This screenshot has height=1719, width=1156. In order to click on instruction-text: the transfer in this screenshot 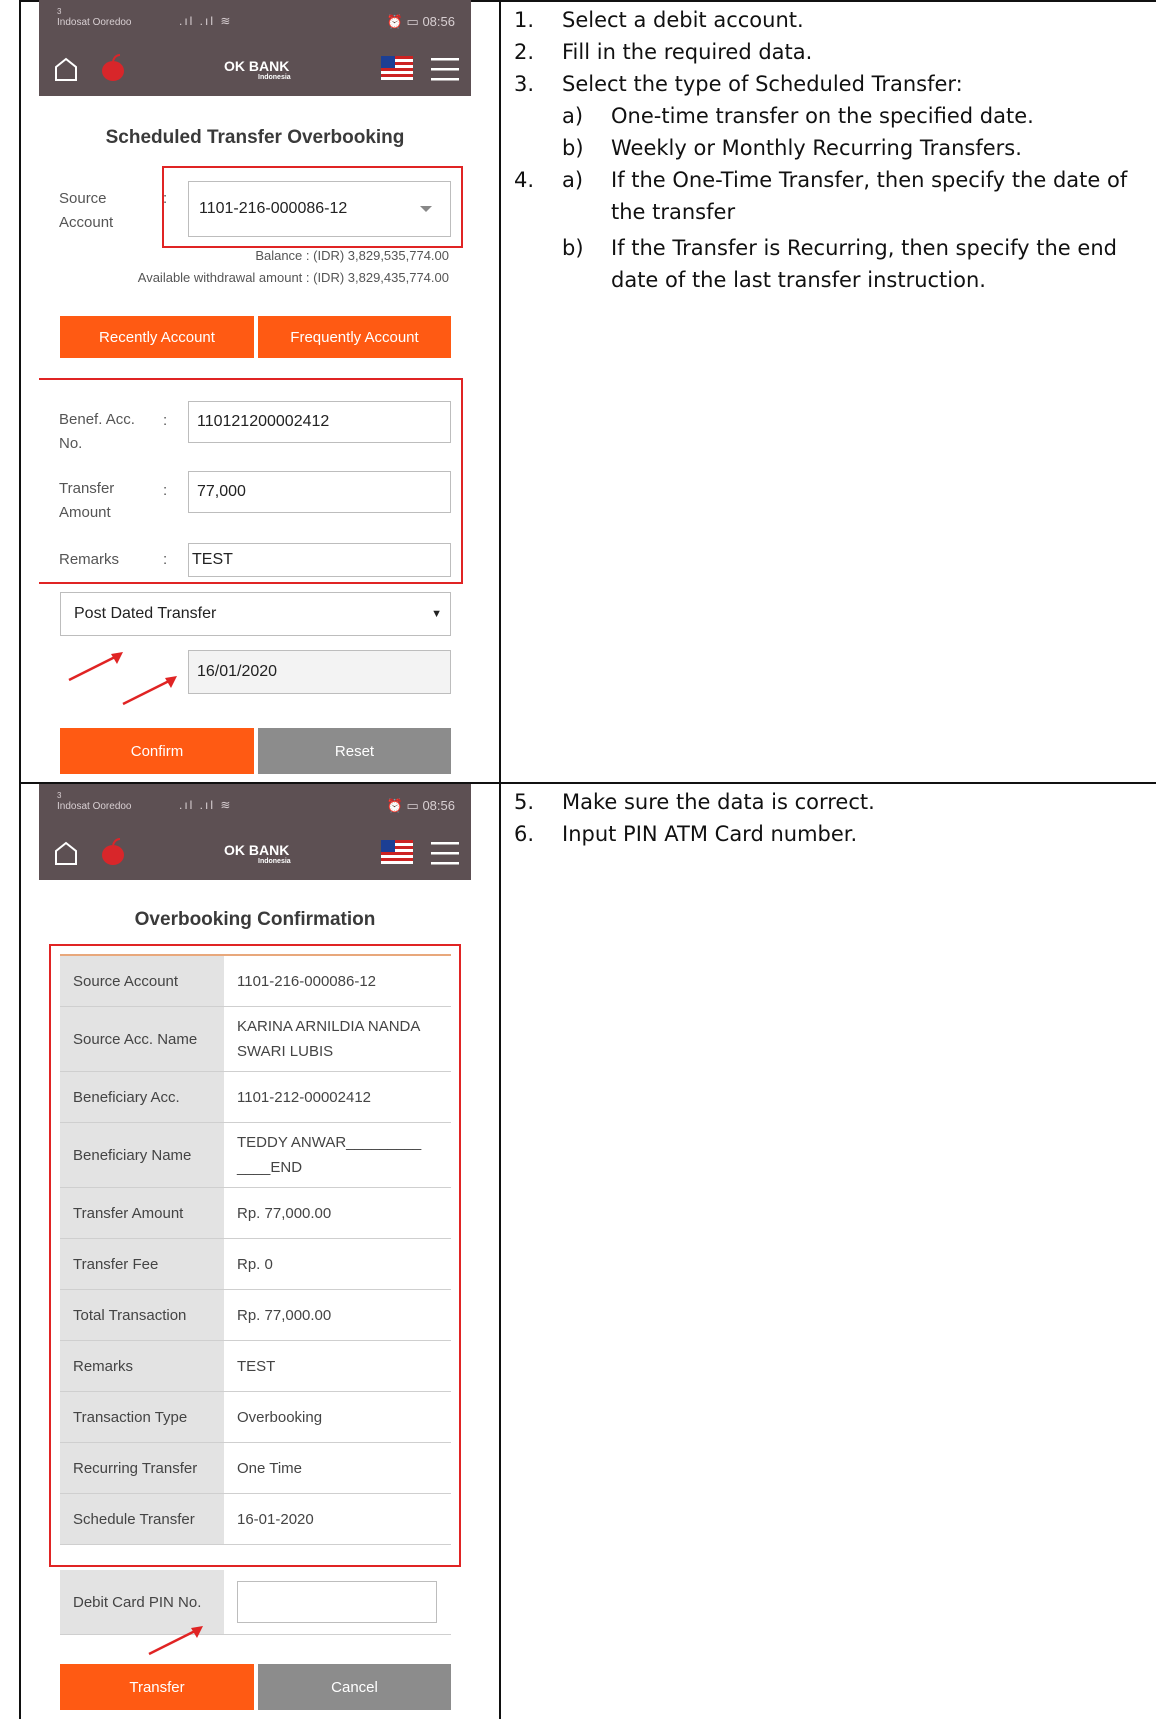, I will do `click(673, 212)`.